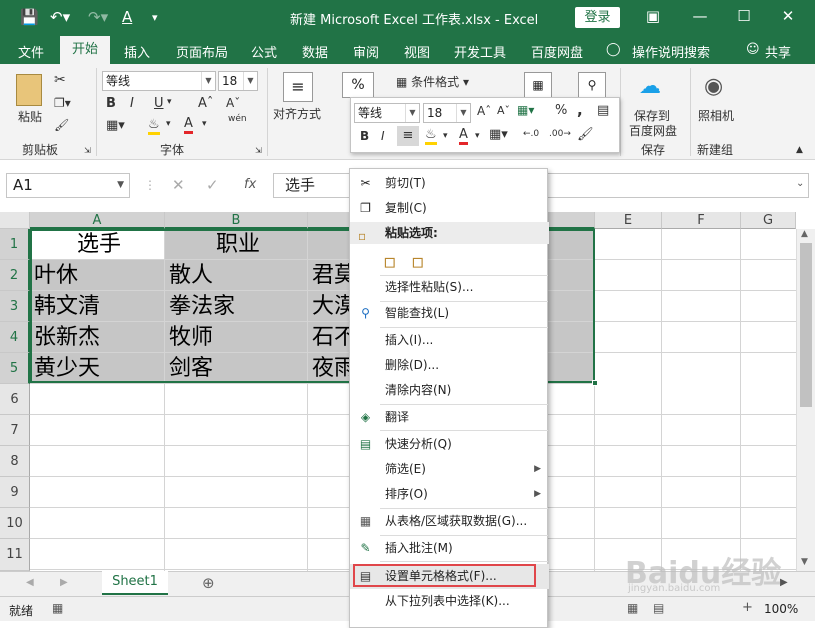 The height and width of the screenshot is (628, 815). What do you see at coordinates (449, 548) in the screenshot?
I see `menu-item-insert-comment: ✎ 插入批注(M)` at bounding box center [449, 548].